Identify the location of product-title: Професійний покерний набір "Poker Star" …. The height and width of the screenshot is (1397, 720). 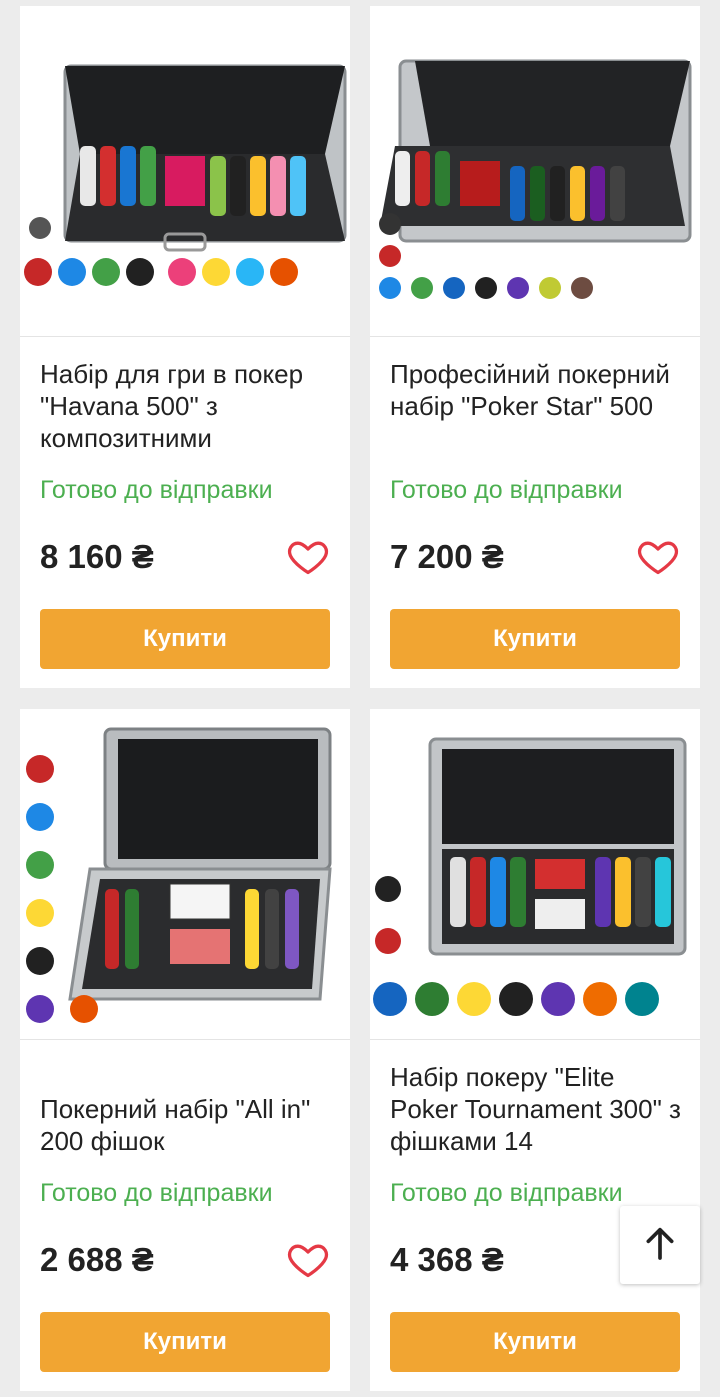
(538, 390).